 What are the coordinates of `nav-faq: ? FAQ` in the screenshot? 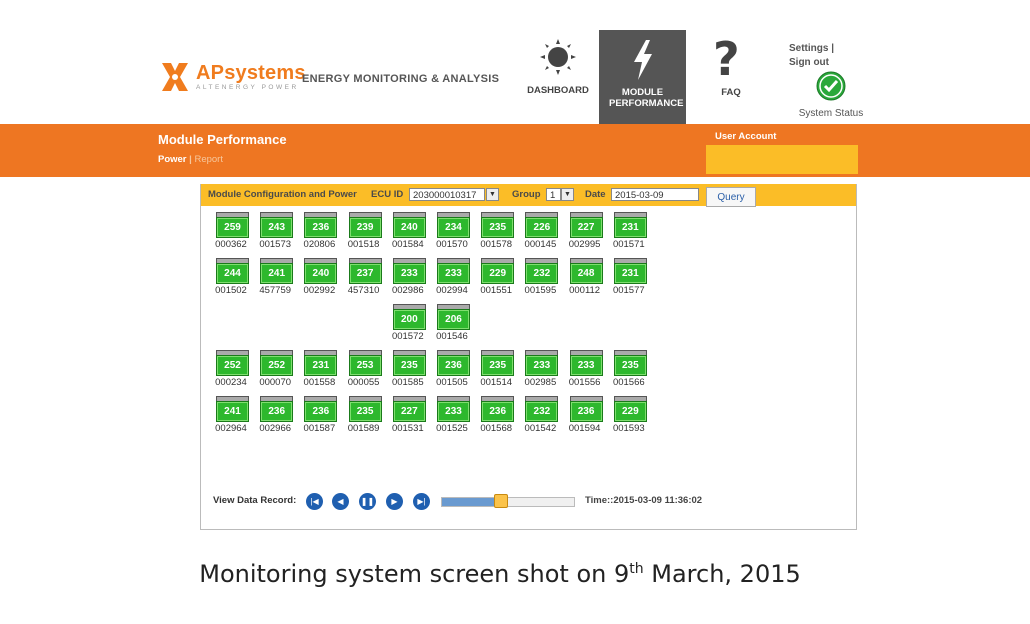 It's located at (731, 77).